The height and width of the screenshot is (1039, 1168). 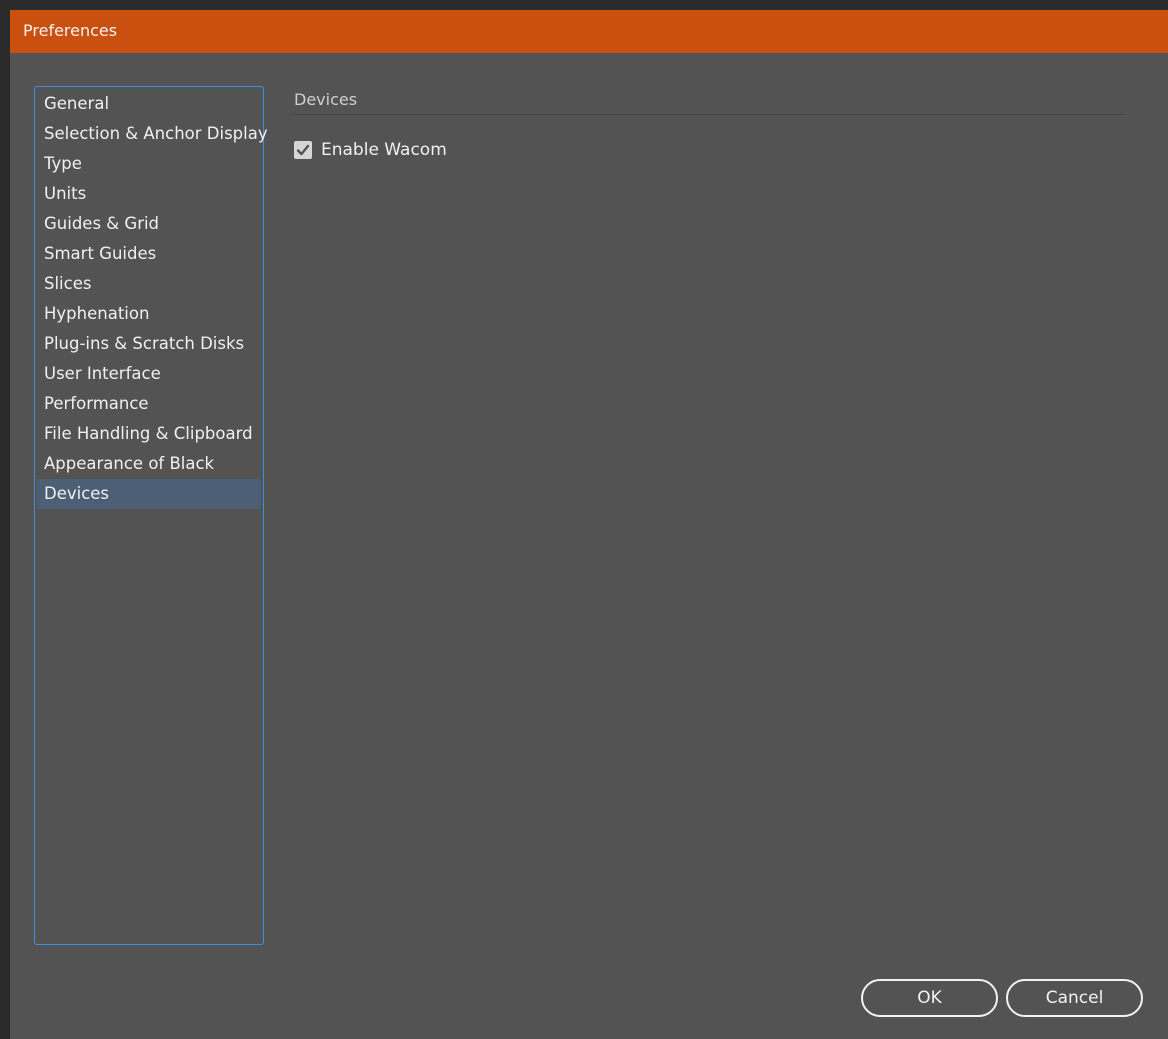 What do you see at coordinates (149, 224) in the screenshot?
I see `sidebar-item-guides-grid: Guides & Grid` at bounding box center [149, 224].